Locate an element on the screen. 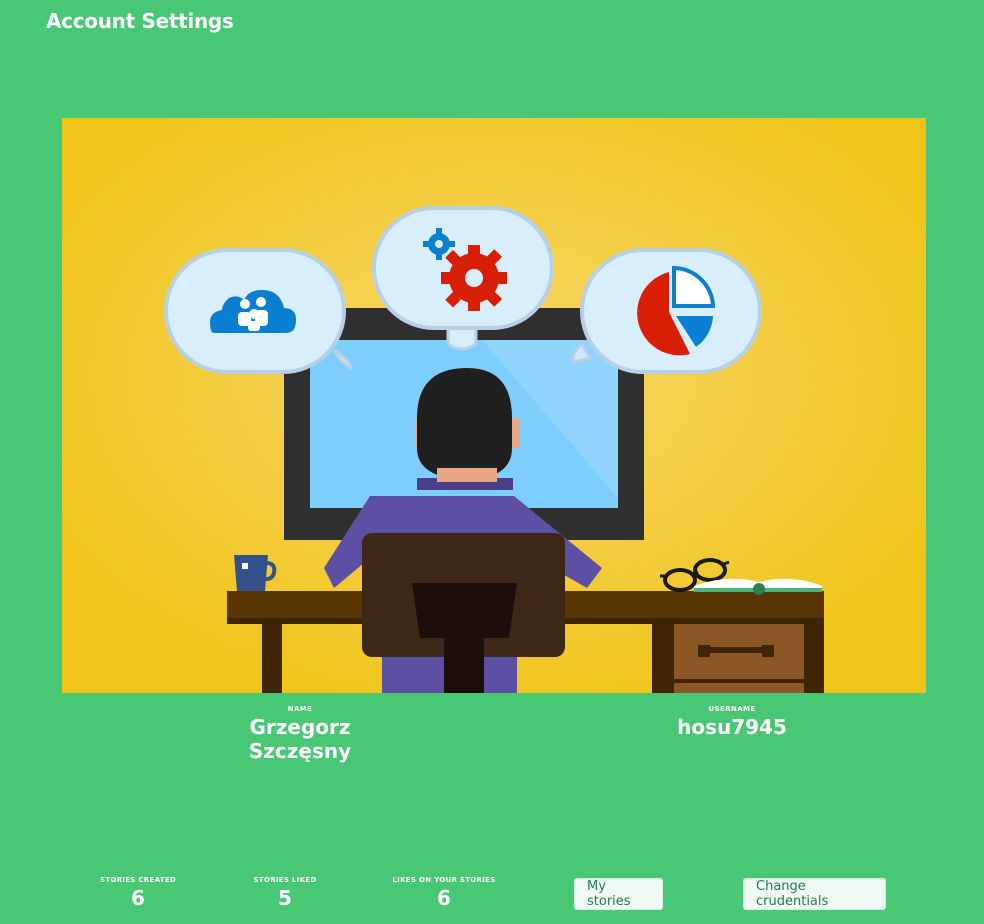  name-value: Grzegorz Szczęsny is located at coordinates (300, 739).